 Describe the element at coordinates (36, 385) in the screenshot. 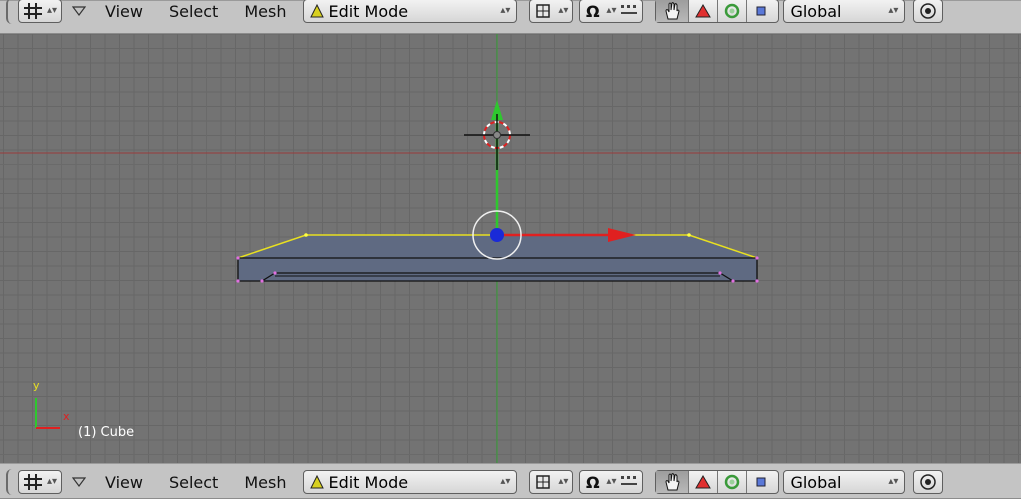

I see `axis-y-label: y` at that location.